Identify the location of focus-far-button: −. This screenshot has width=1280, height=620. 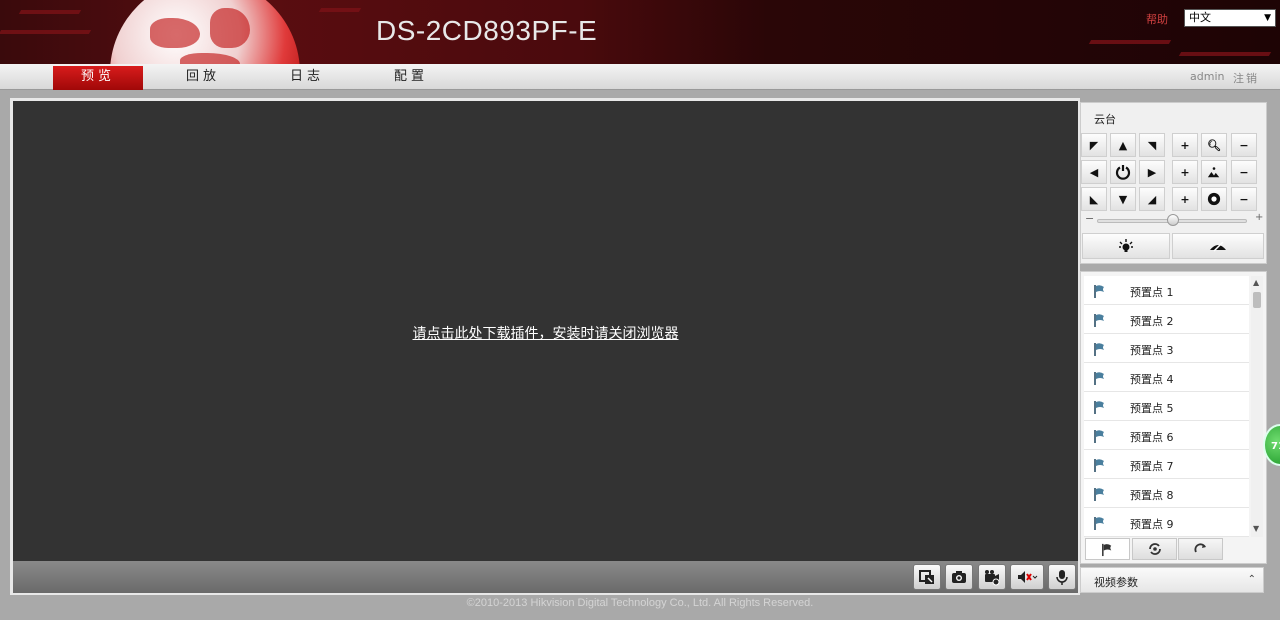
(1244, 172).